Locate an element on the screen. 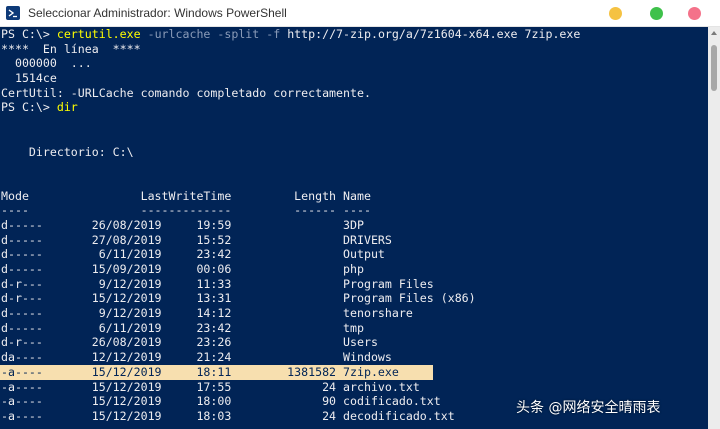 The height and width of the screenshot is (429, 720). table-row-selected: -a---- 15/12/2019 18:11 1381582 7zip.exe is located at coordinates (216, 372).